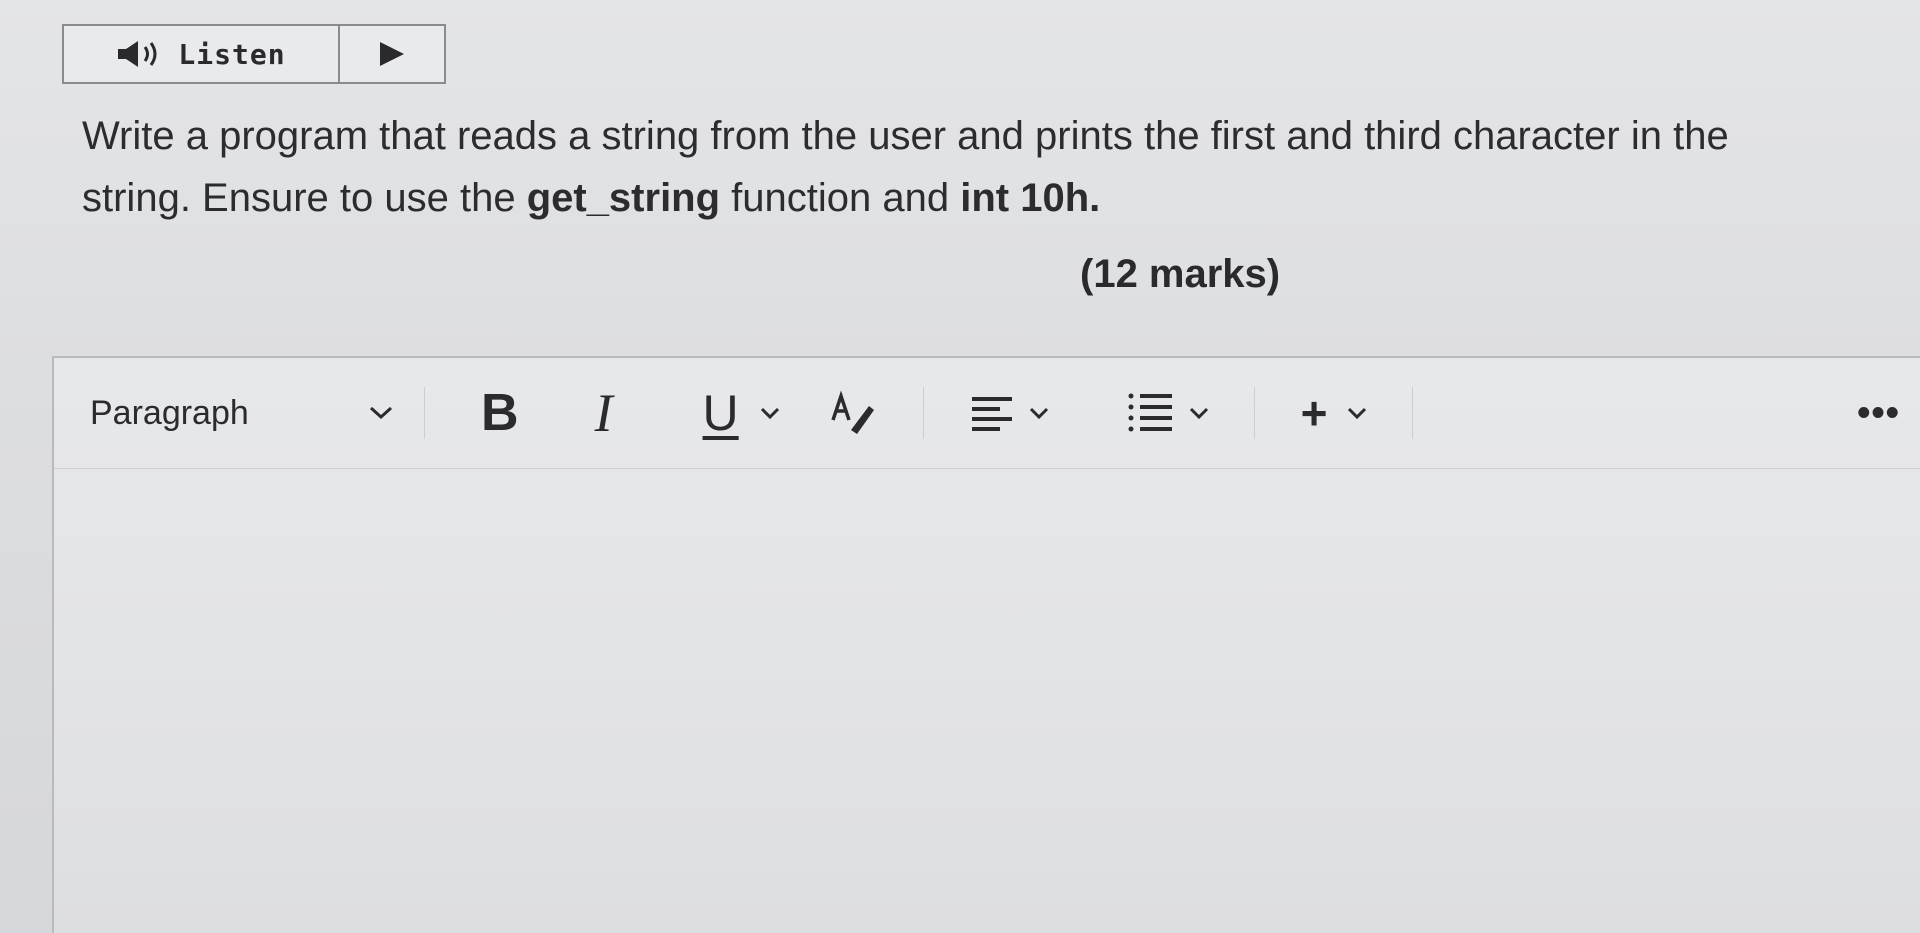 The image size is (1920, 933). What do you see at coordinates (604, 413) in the screenshot?
I see `italic-button: I` at bounding box center [604, 413].